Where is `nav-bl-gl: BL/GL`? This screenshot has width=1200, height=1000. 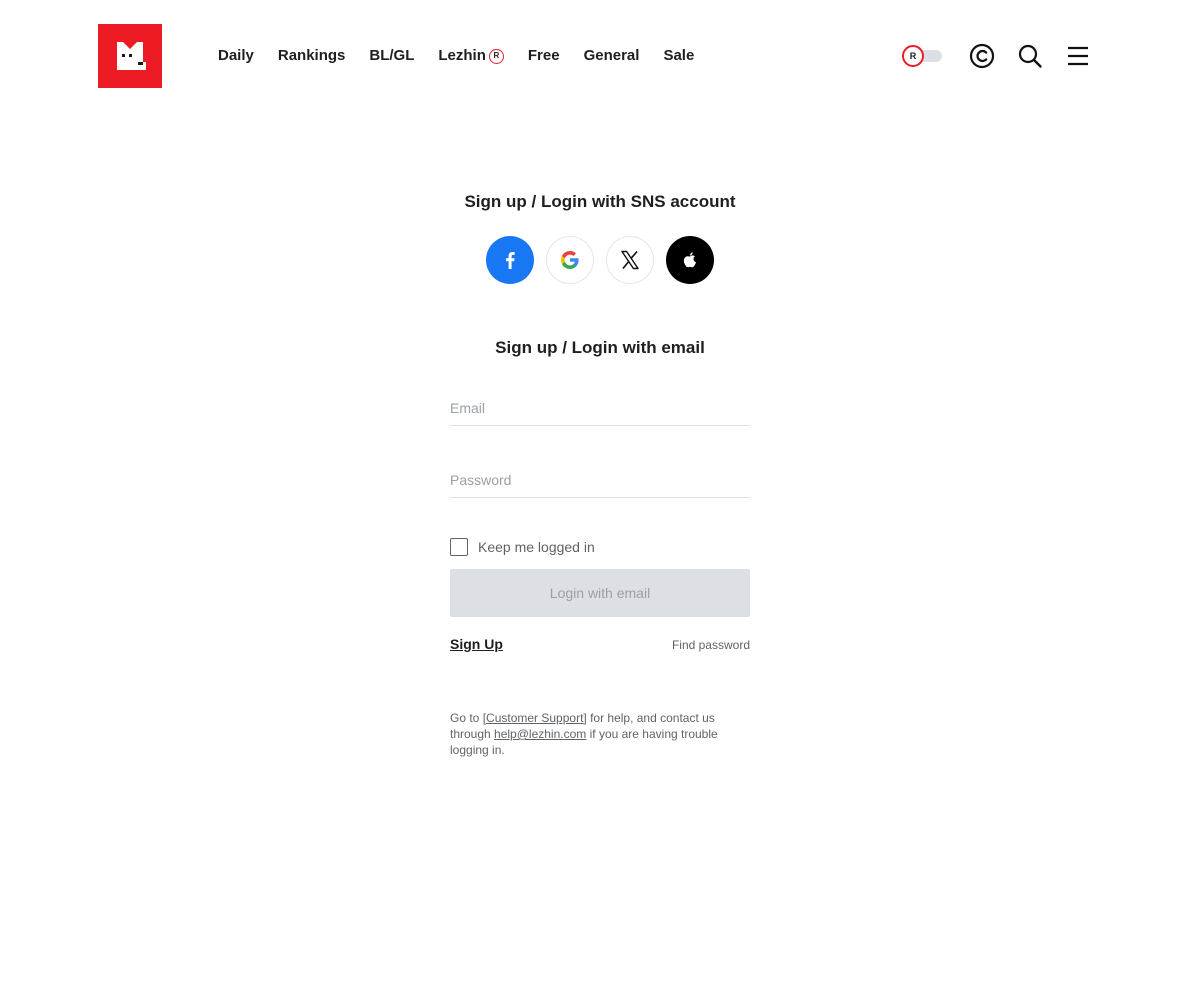
nav-bl-gl: BL/GL is located at coordinates (391, 56).